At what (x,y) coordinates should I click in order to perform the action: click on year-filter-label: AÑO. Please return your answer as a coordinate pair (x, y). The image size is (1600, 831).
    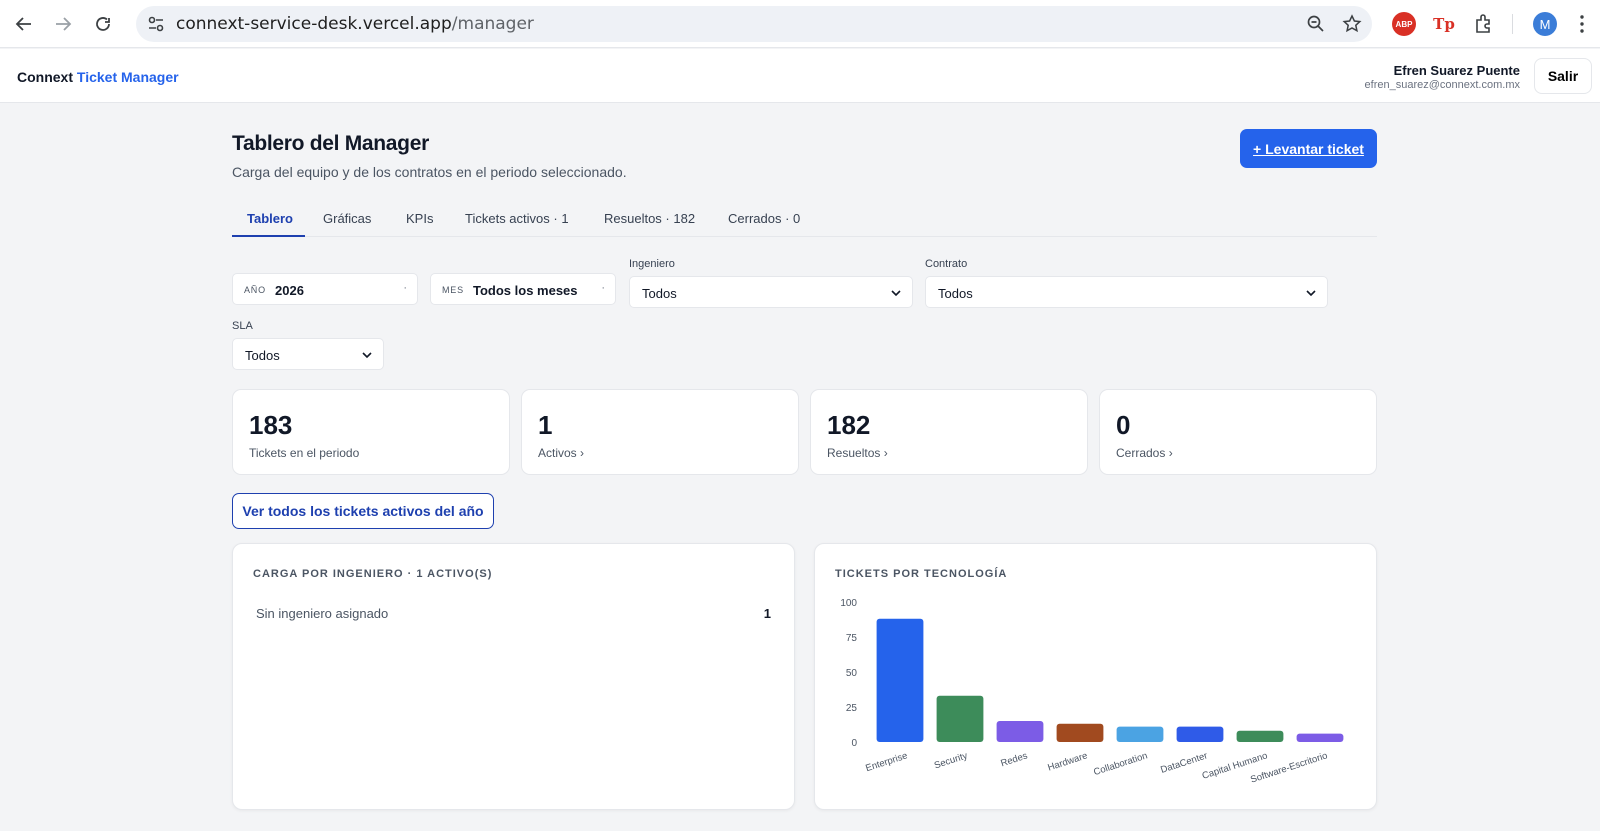
    Looking at the image, I should click on (255, 290).